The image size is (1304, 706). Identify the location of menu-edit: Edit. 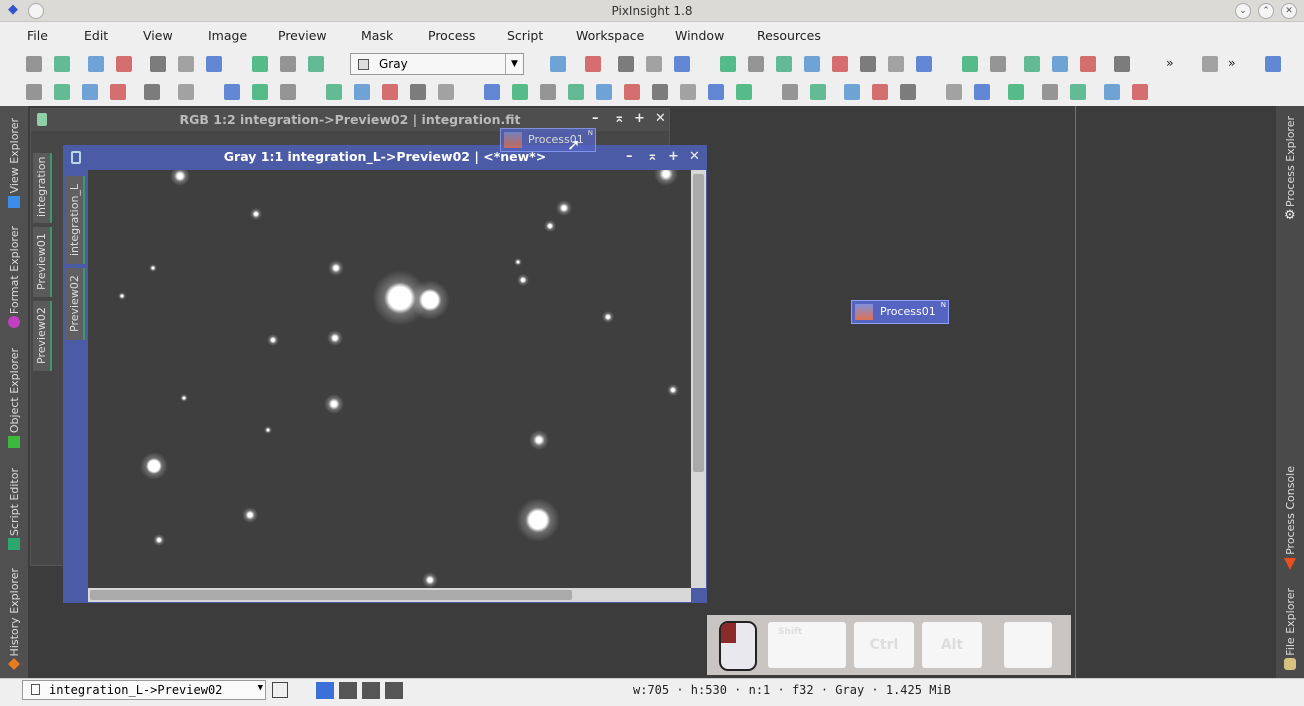
(96, 35).